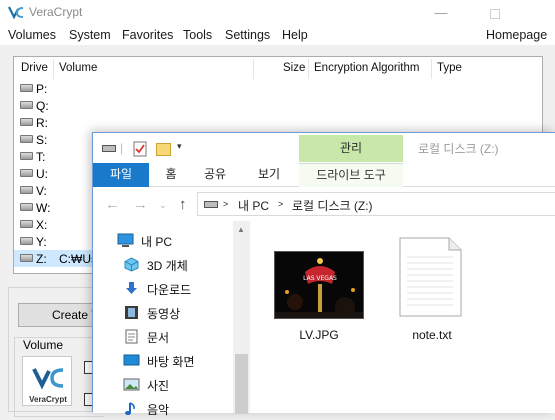  I want to click on file-item: LAS VEGAS LV.JPG, so click(319, 281).